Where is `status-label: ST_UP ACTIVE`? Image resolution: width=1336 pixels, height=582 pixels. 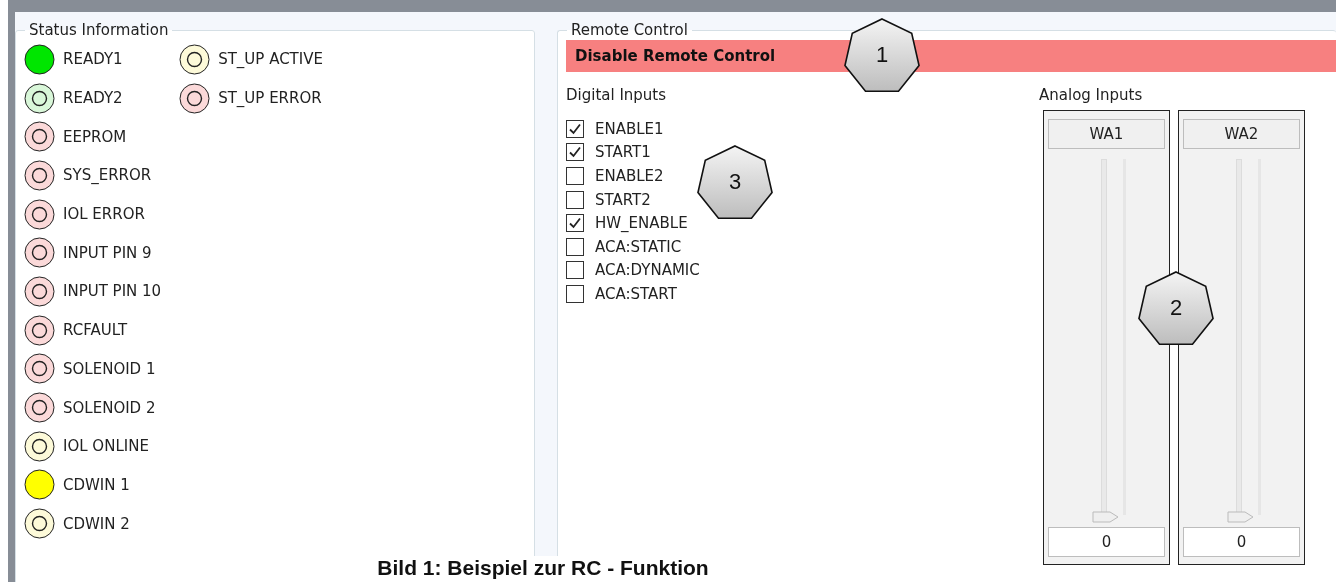
status-label: ST_UP ACTIVE is located at coordinates (270, 59).